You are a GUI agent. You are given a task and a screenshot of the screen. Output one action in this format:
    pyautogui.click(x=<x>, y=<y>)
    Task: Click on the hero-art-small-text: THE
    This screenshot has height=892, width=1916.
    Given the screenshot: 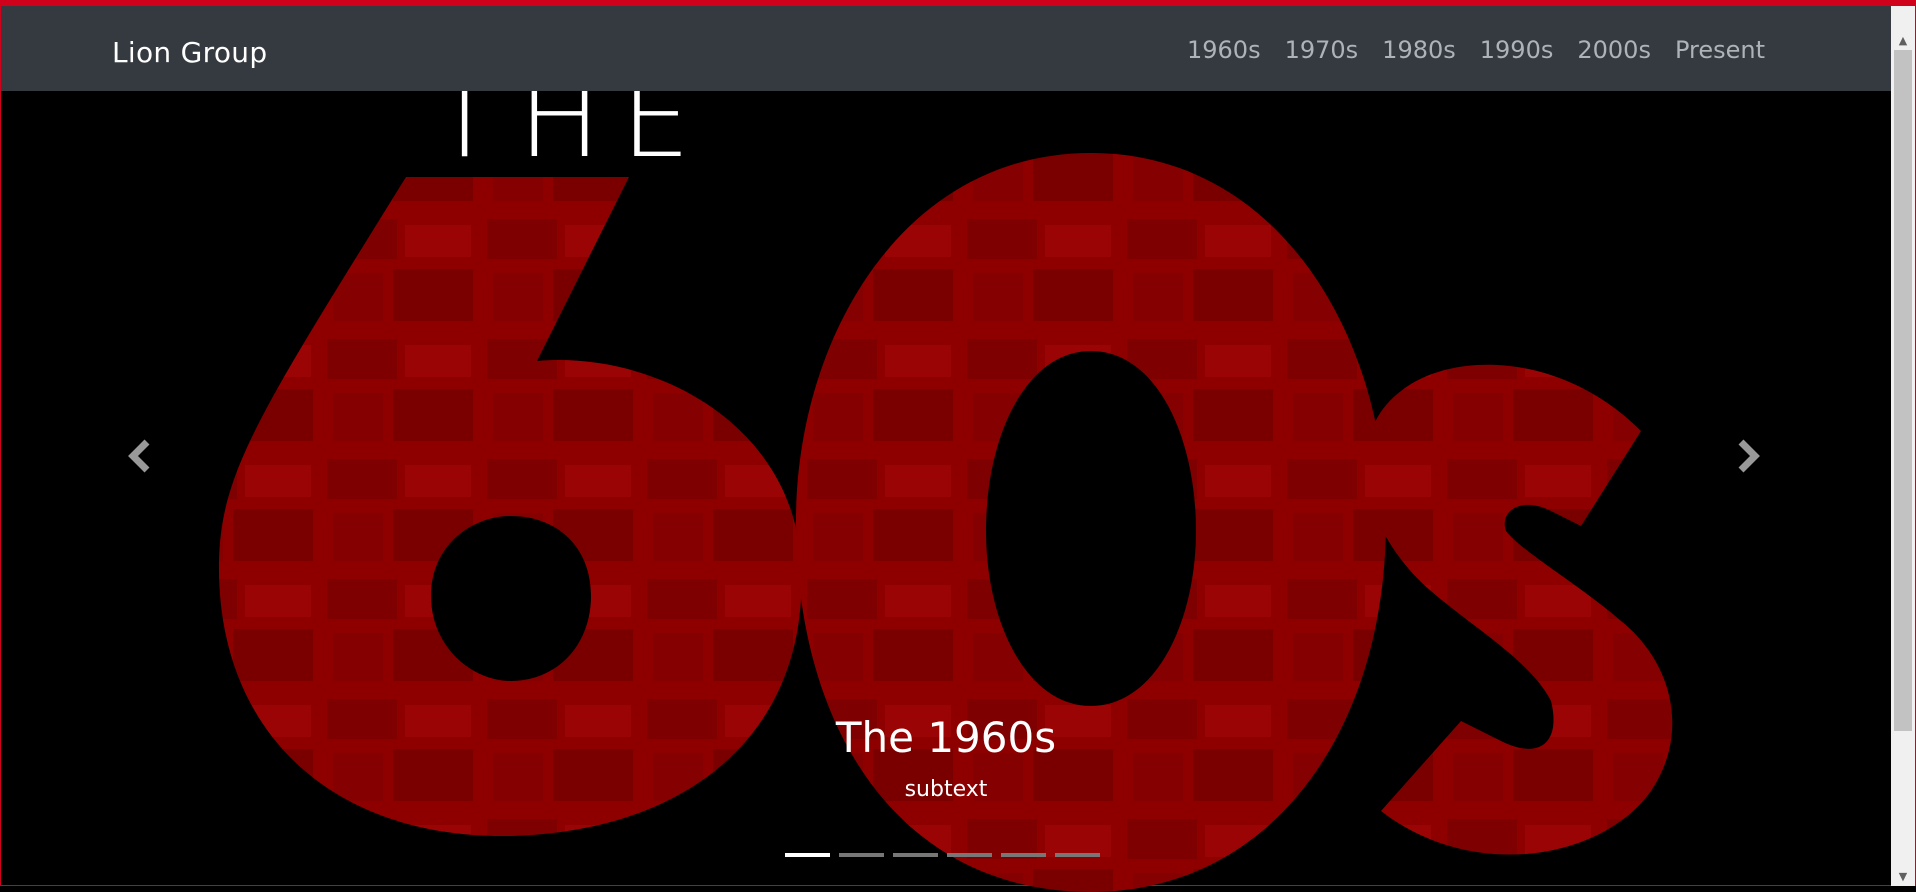 What is the action you would take?
    pyautogui.click(x=570, y=136)
    